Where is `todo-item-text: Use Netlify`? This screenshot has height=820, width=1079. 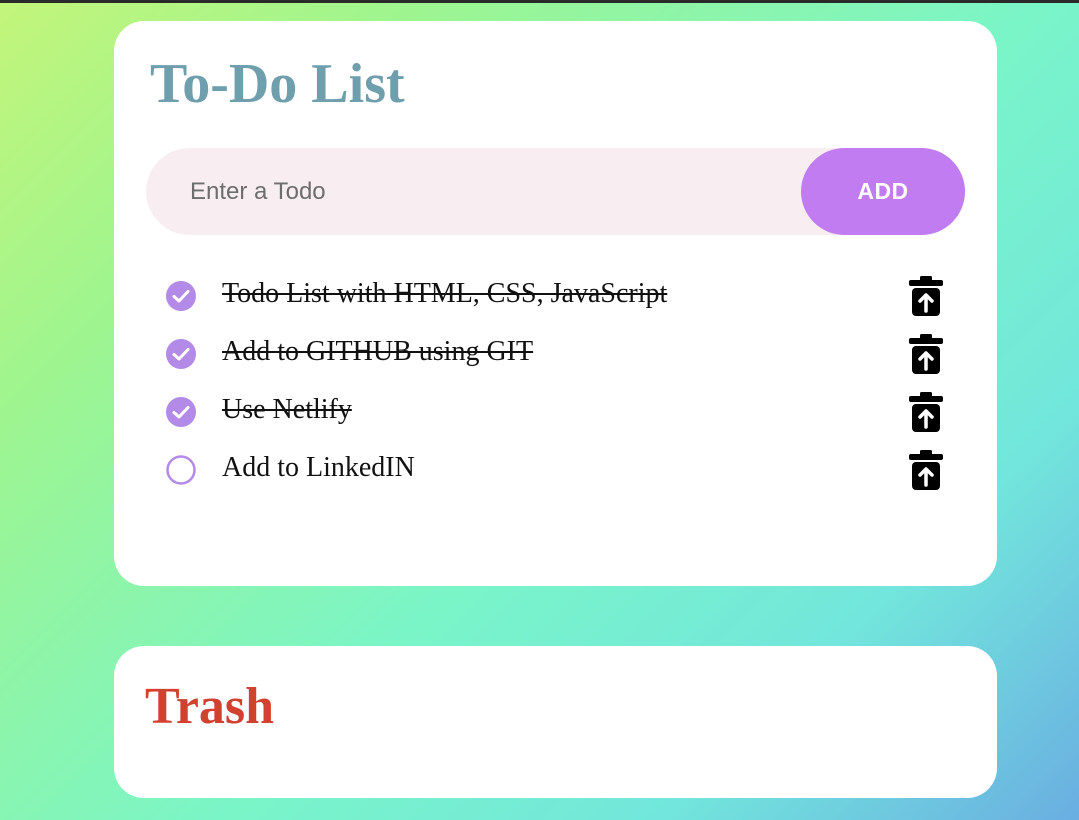
todo-item-text: Use Netlify is located at coordinates (287, 410).